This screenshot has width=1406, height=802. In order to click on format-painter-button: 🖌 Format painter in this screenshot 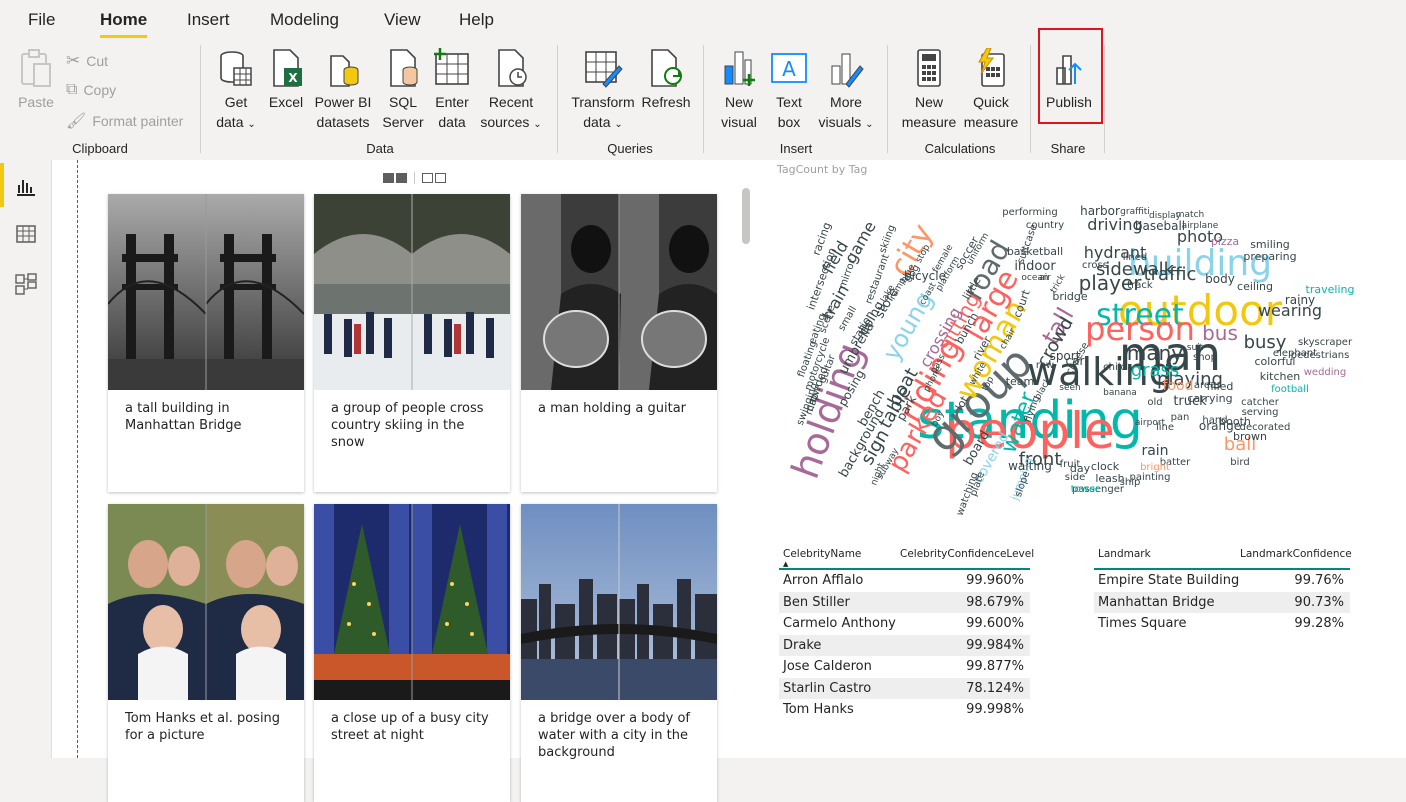, I will do `click(124, 121)`.